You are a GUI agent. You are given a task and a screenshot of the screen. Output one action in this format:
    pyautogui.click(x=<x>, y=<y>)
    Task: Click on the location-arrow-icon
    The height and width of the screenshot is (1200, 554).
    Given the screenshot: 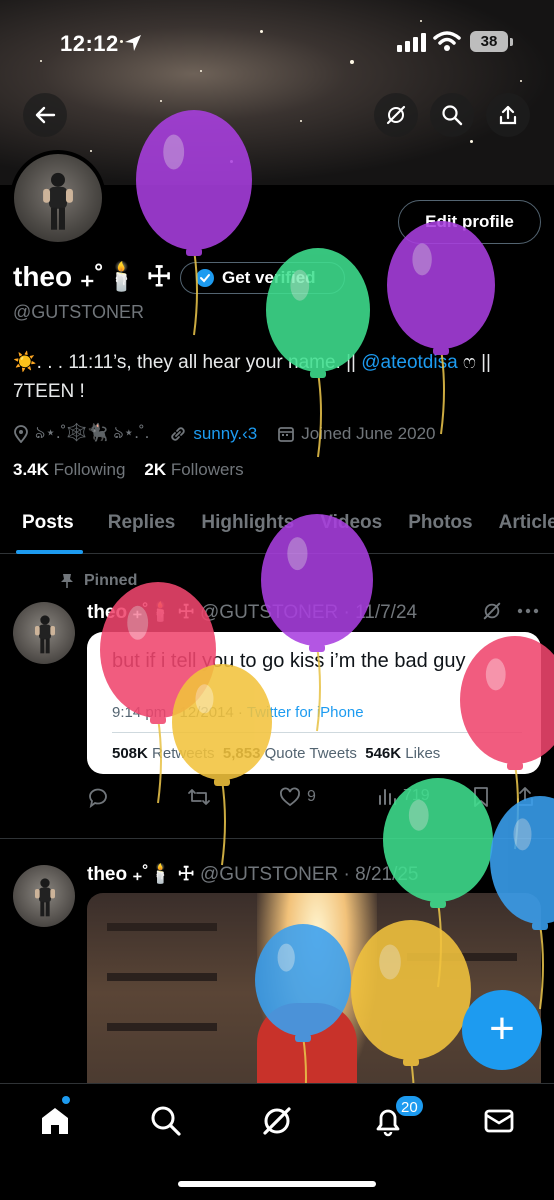 What is the action you would take?
    pyautogui.click(x=133, y=43)
    